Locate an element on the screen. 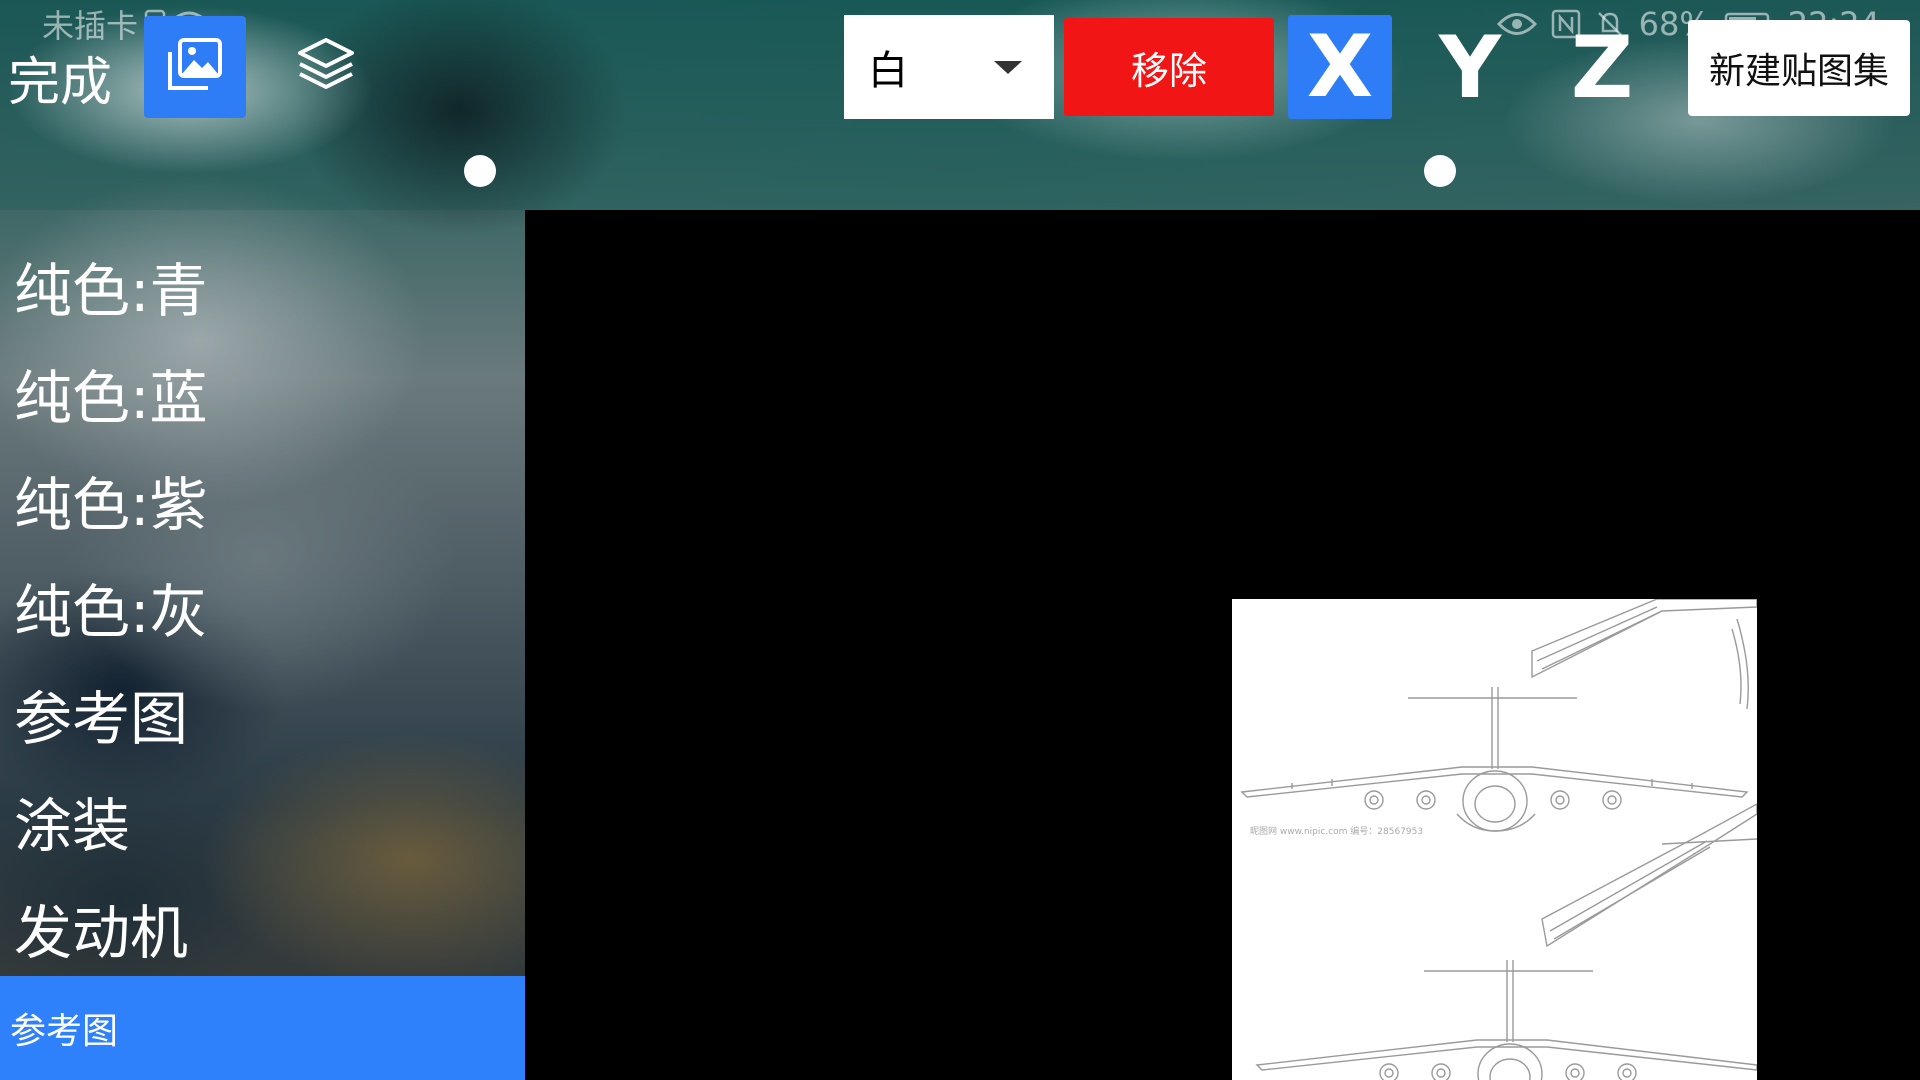 This screenshot has width=1920, height=1080. axis-y-button: Y is located at coordinates (1470, 68).